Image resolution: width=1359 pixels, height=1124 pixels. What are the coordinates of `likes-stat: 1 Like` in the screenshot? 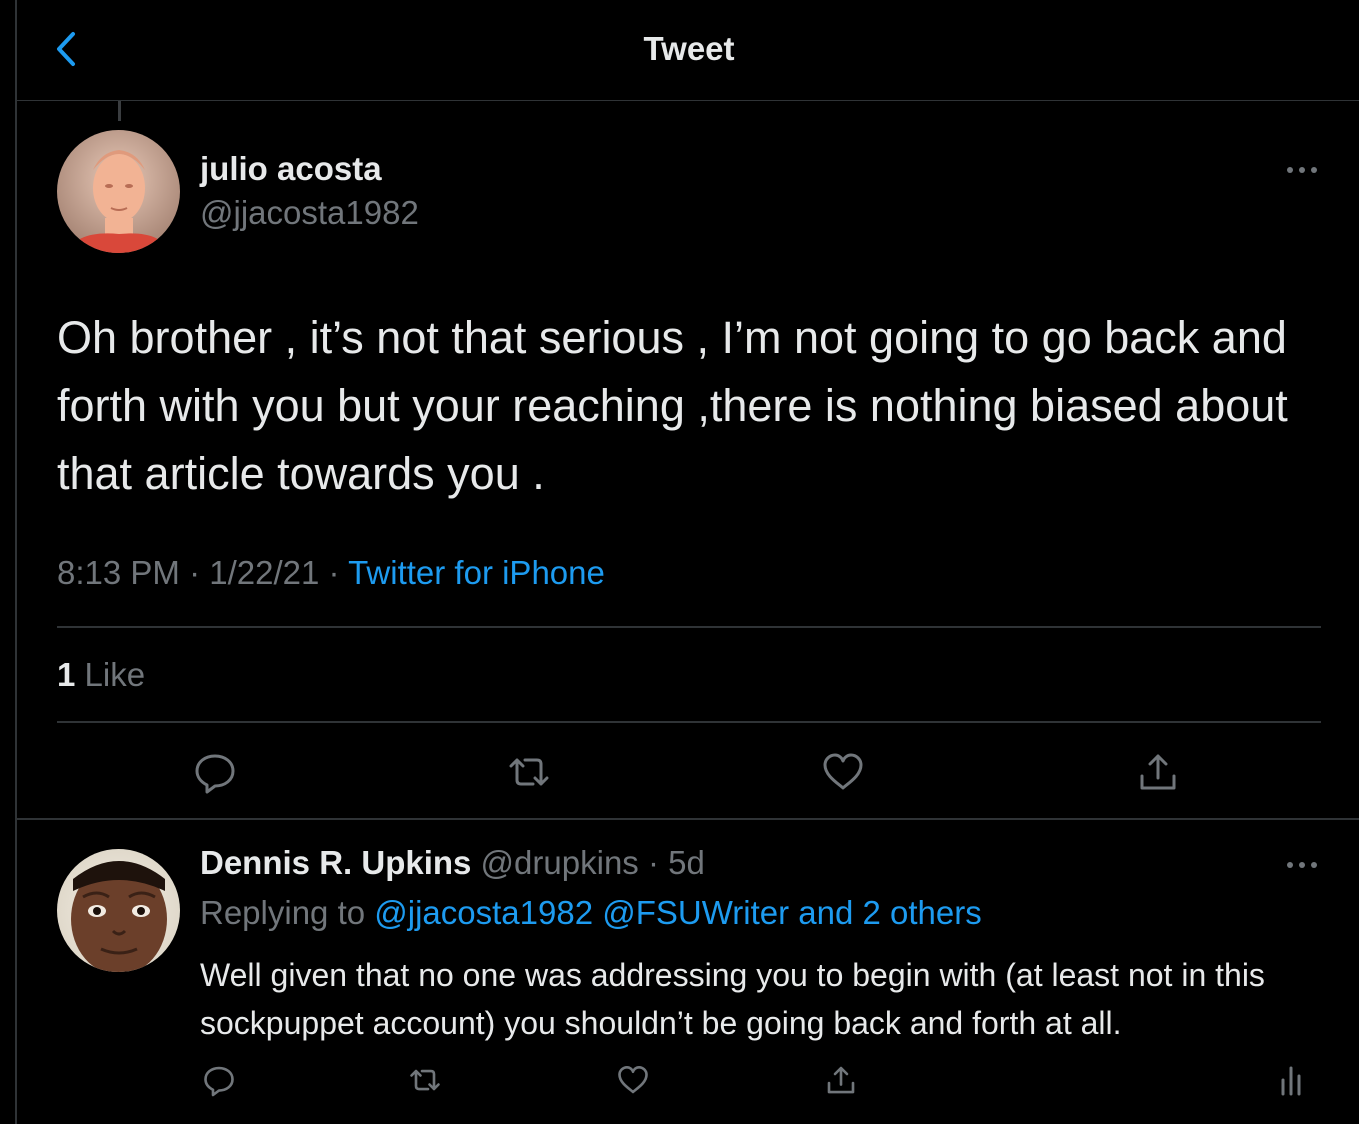 It's located at (101, 675).